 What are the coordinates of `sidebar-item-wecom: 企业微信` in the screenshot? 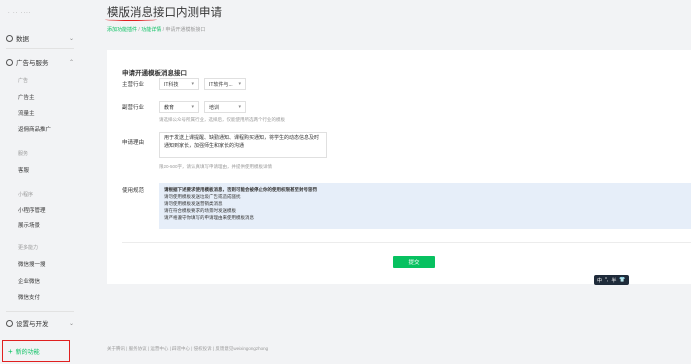 It's located at (29, 281).